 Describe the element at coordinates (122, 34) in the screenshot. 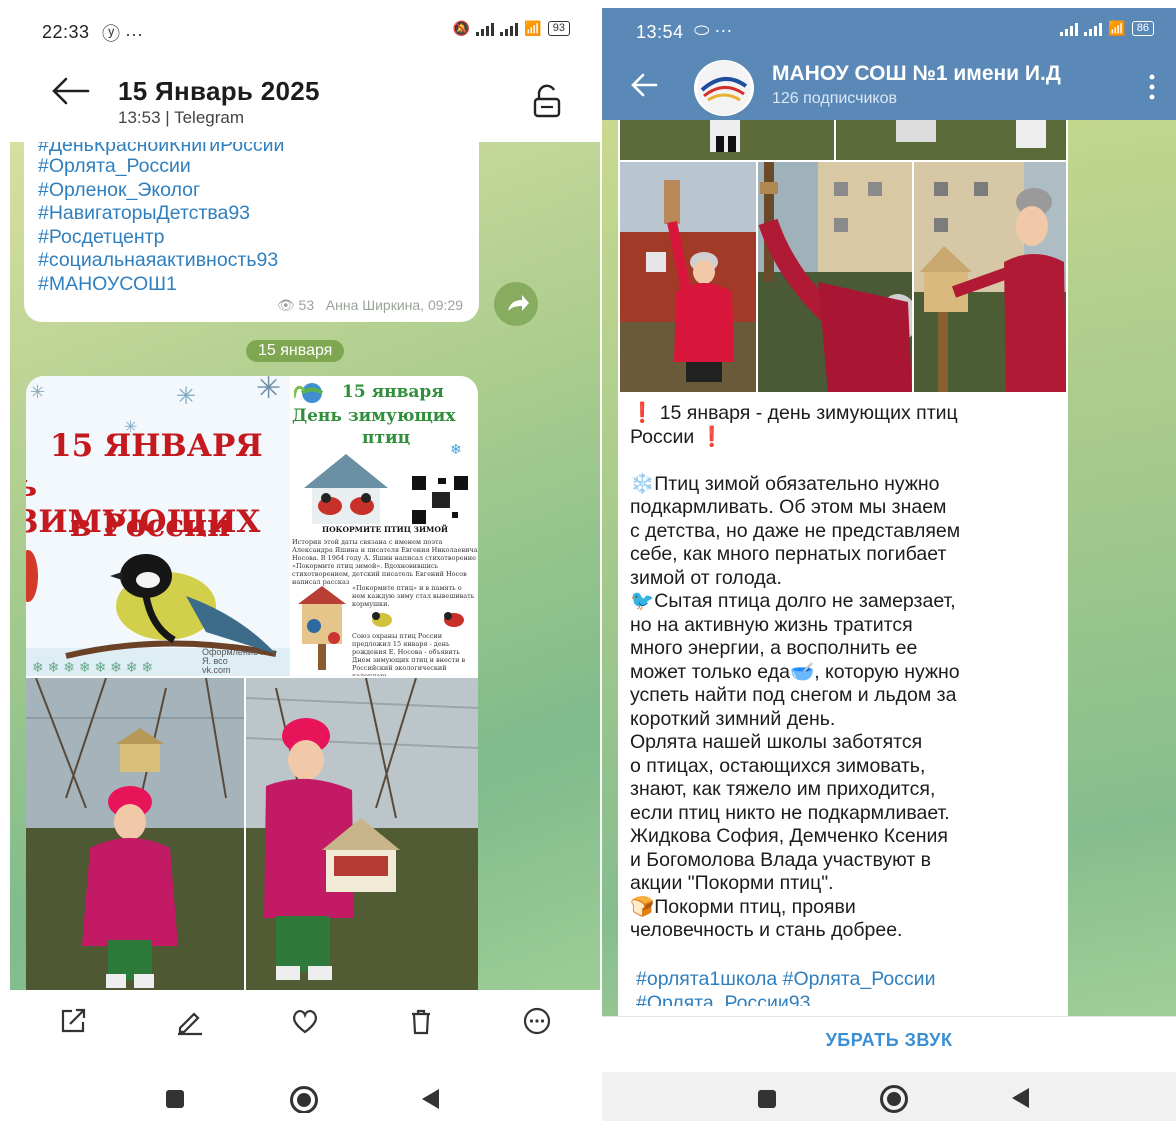

I see `status-extra: ⓨ ···` at that location.